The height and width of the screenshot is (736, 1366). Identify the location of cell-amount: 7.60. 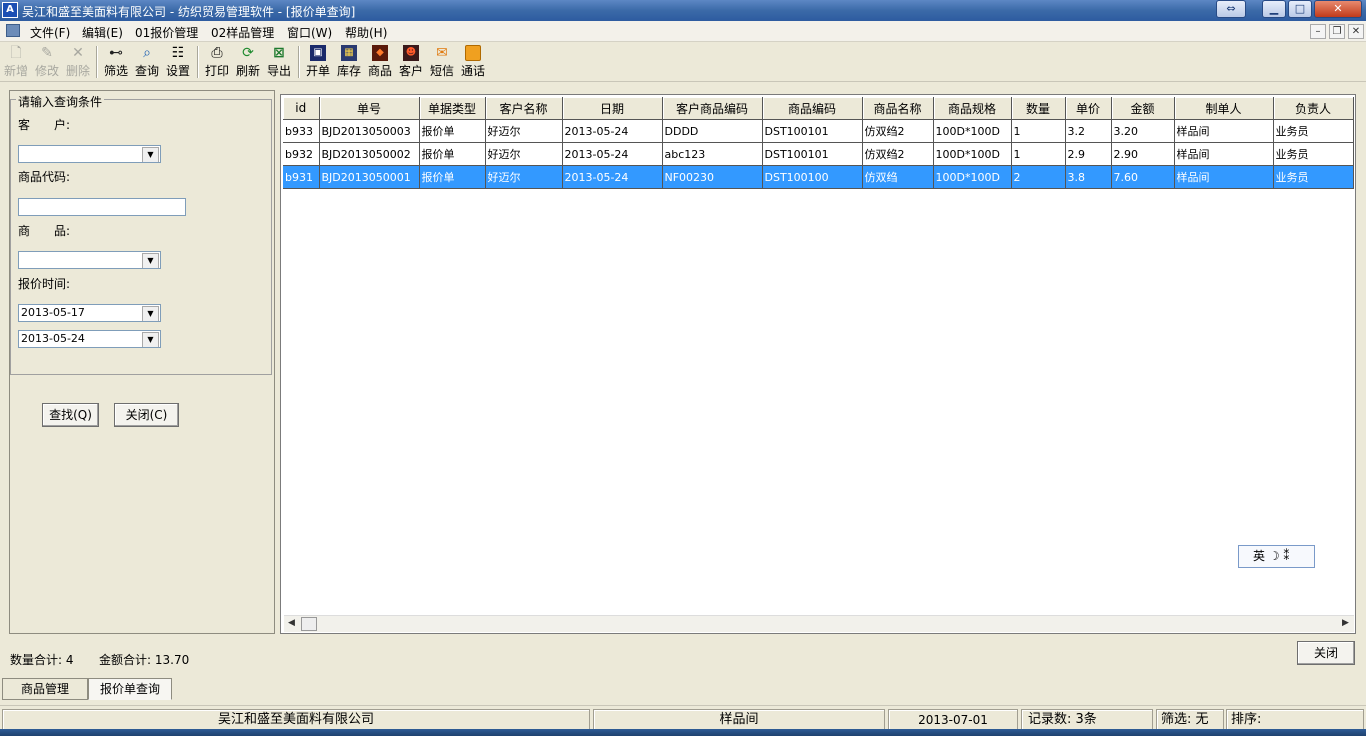
(1143, 177).